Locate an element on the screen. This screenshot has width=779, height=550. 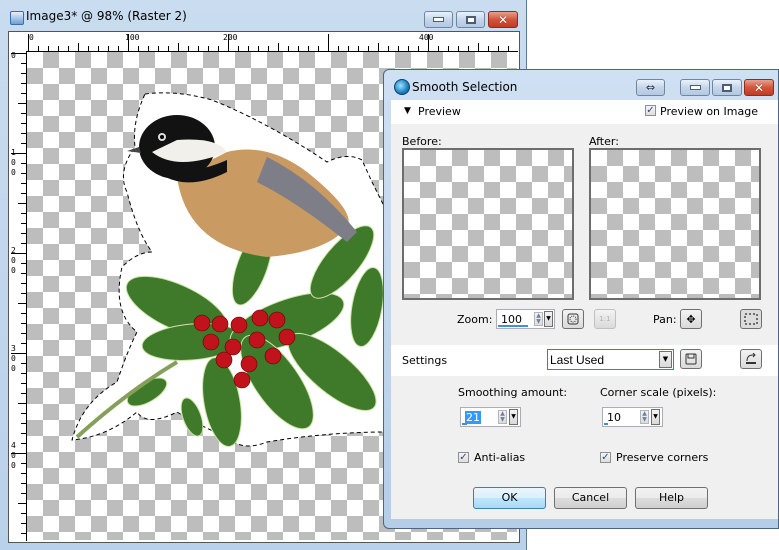
smoothing-amount-field: 21 ▲ ▼ ▼ is located at coordinates (490, 417).